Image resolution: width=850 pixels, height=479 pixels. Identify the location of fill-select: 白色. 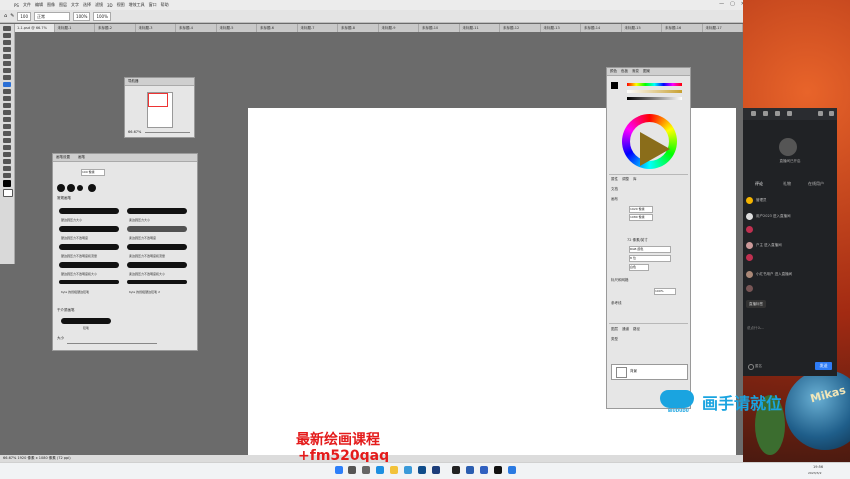
(639, 267).